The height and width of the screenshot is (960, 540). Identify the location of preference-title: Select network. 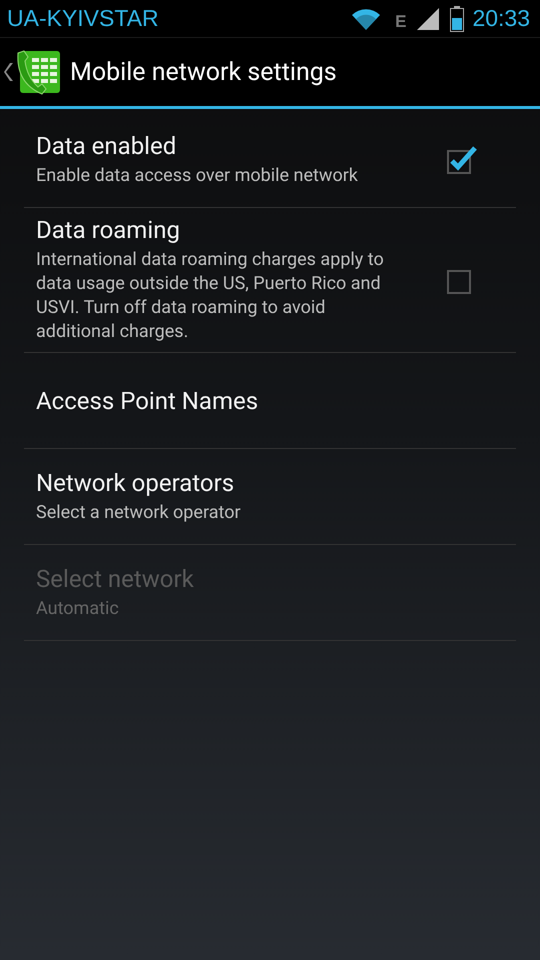
(115, 578).